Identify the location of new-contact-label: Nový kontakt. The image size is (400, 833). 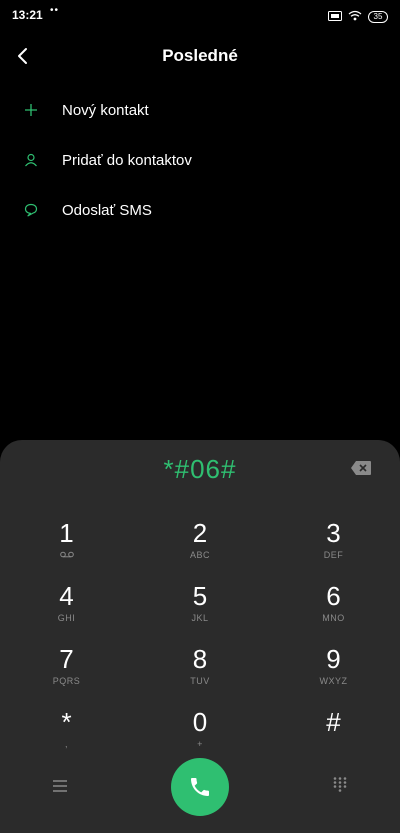
(105, 110).